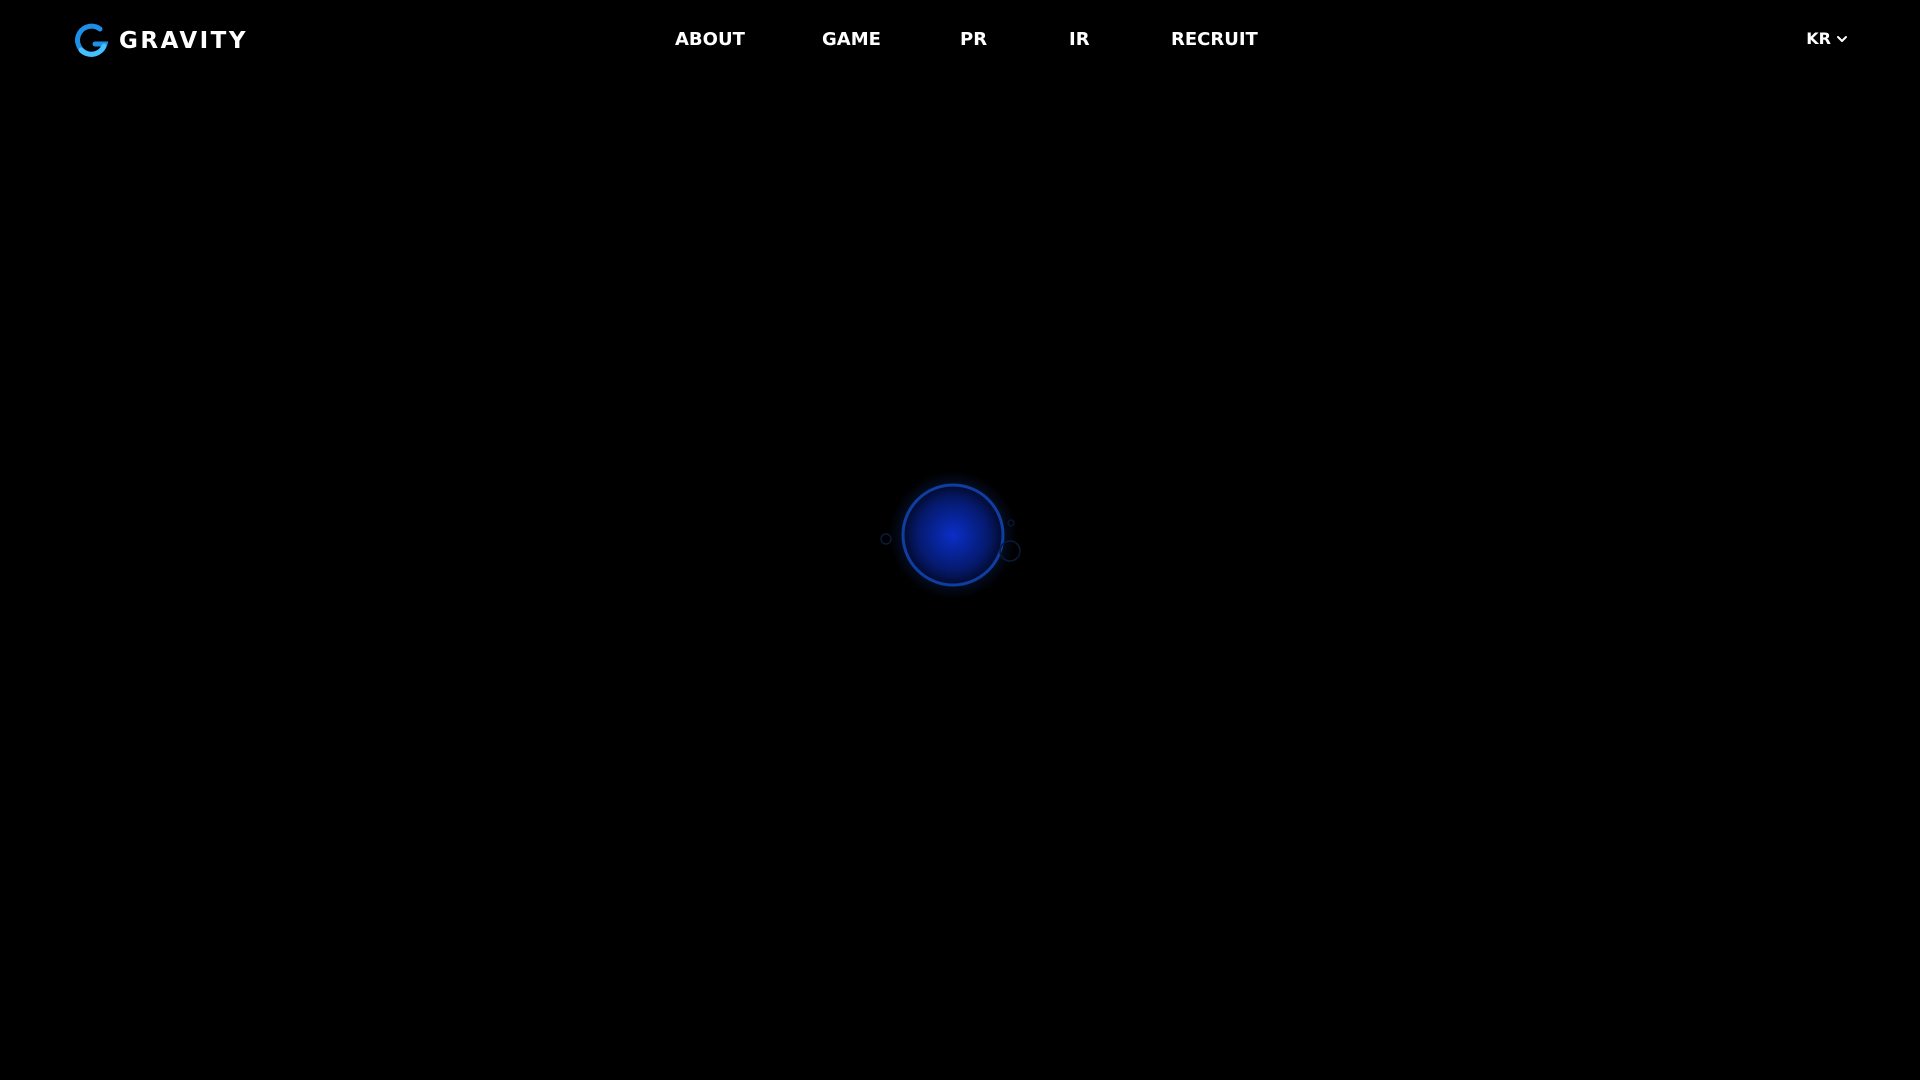 The height and width of the screenshot is (1080, 1920). I want to click on language-label: KR, so click(1818, 38).